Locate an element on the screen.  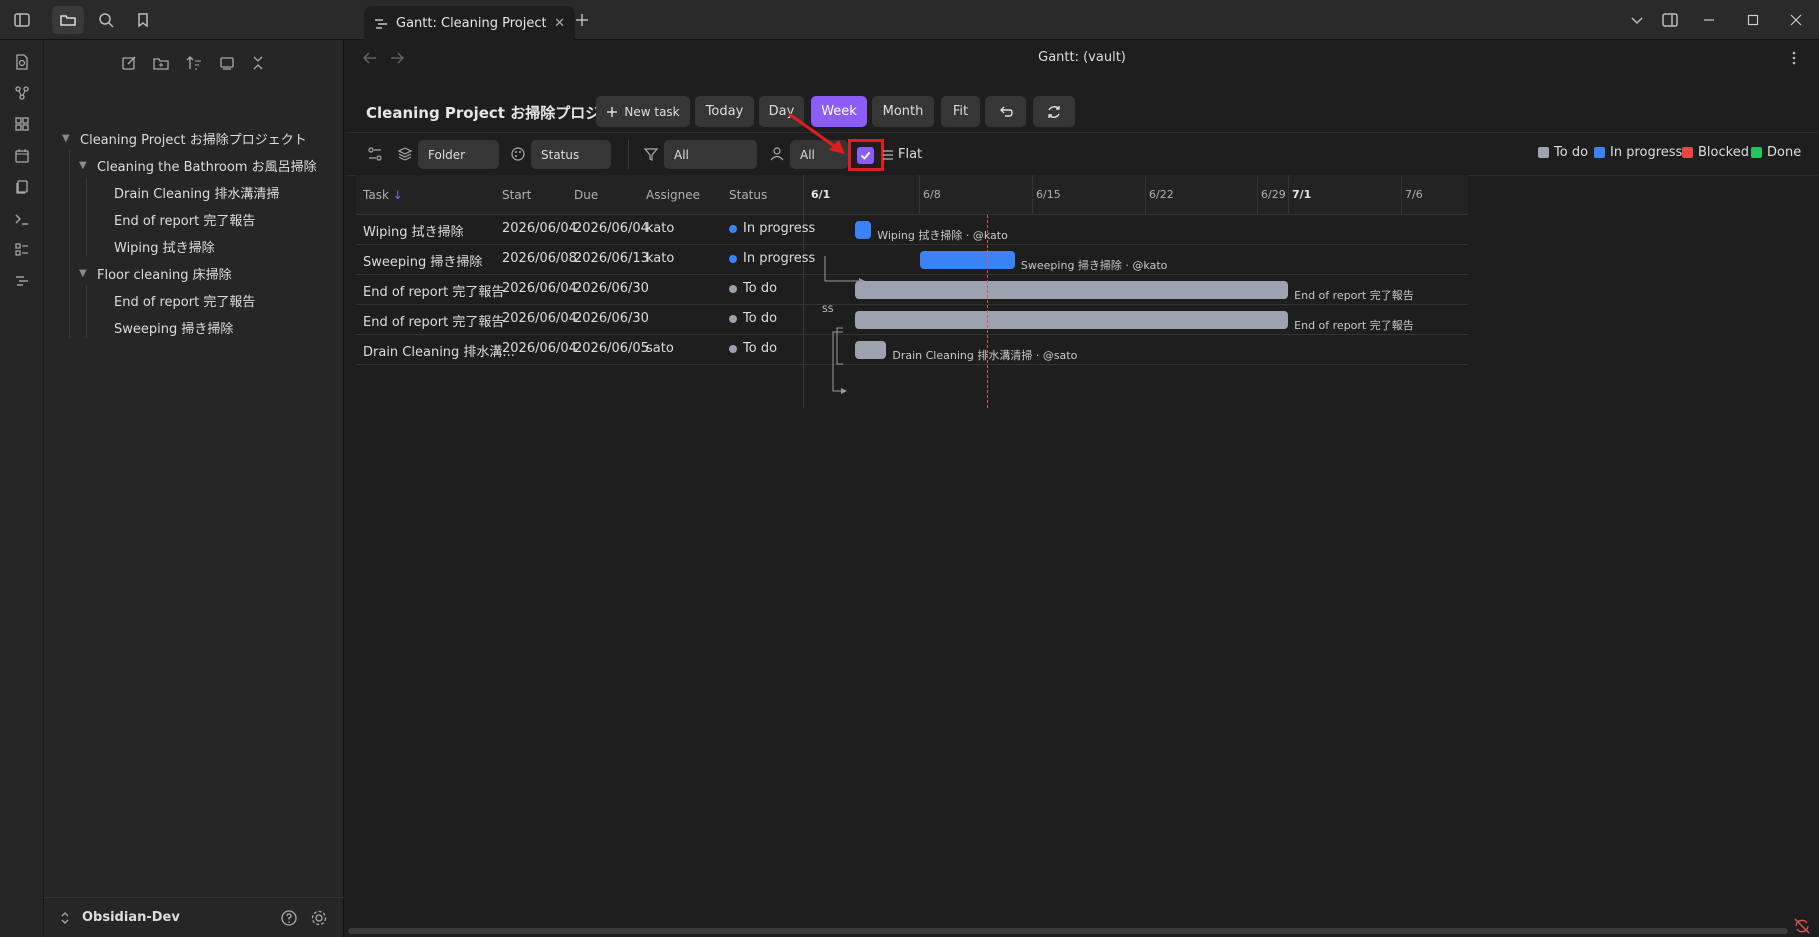
new-note-icon is located at coordinates (129, 63).